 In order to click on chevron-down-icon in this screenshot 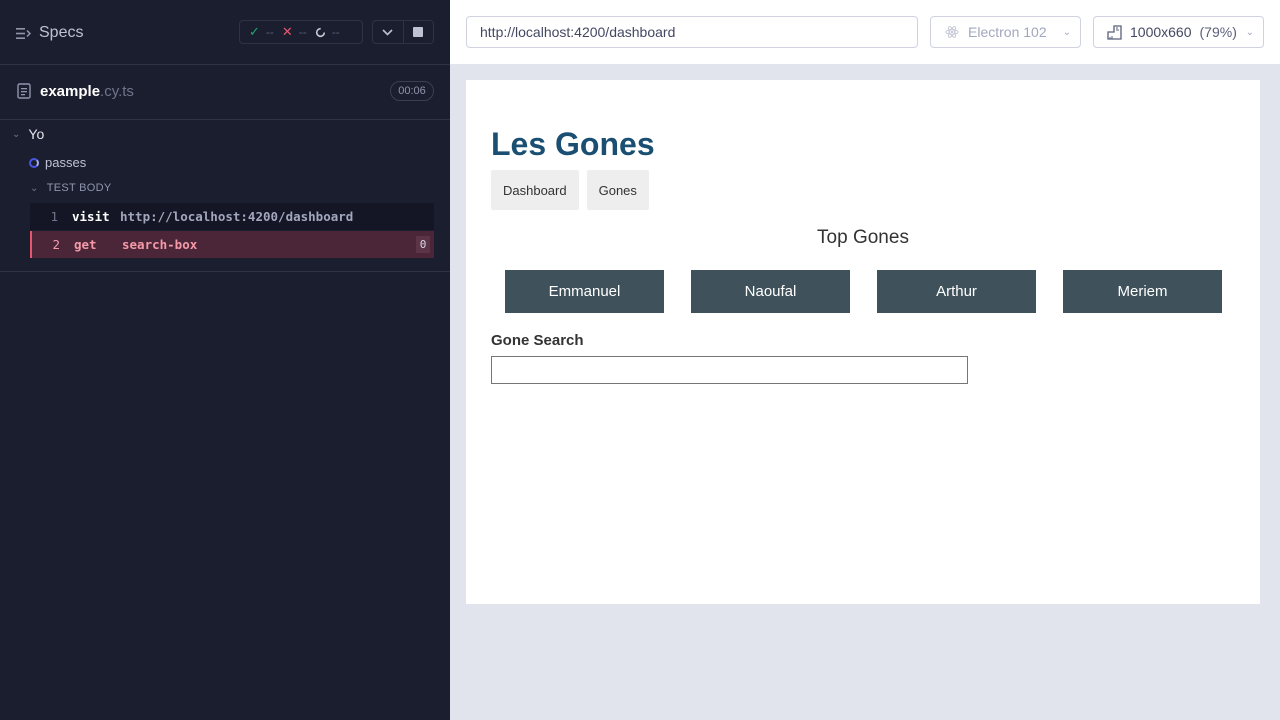, I will do `click(388, 32)`.